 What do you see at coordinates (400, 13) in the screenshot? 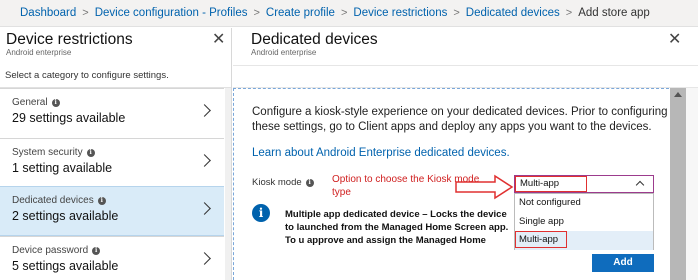
I see `breadcrumb-device-restrictions: Device restrictions` at bounding box center [400, 13].